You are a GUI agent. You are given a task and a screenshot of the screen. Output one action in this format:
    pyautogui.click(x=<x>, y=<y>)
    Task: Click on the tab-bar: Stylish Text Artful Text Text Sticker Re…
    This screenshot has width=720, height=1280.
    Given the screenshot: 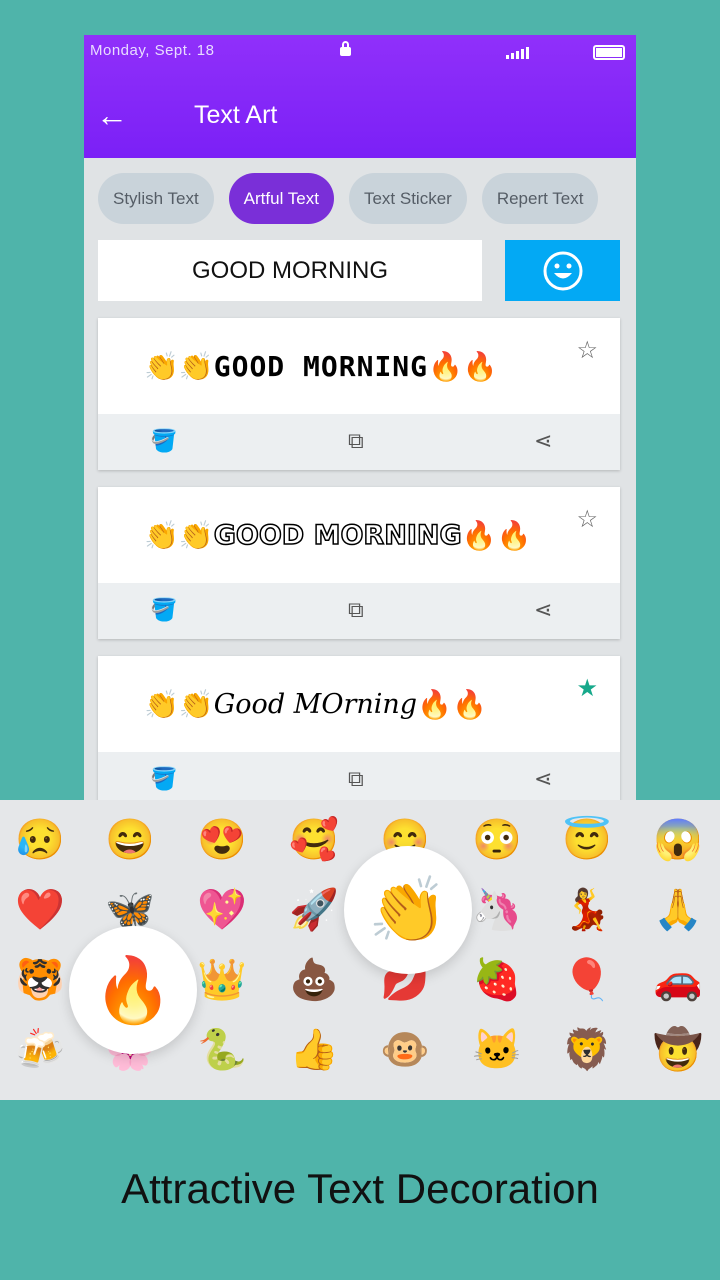 What is the action you would take?
    pyautogui.click(x=348, y=198)
    